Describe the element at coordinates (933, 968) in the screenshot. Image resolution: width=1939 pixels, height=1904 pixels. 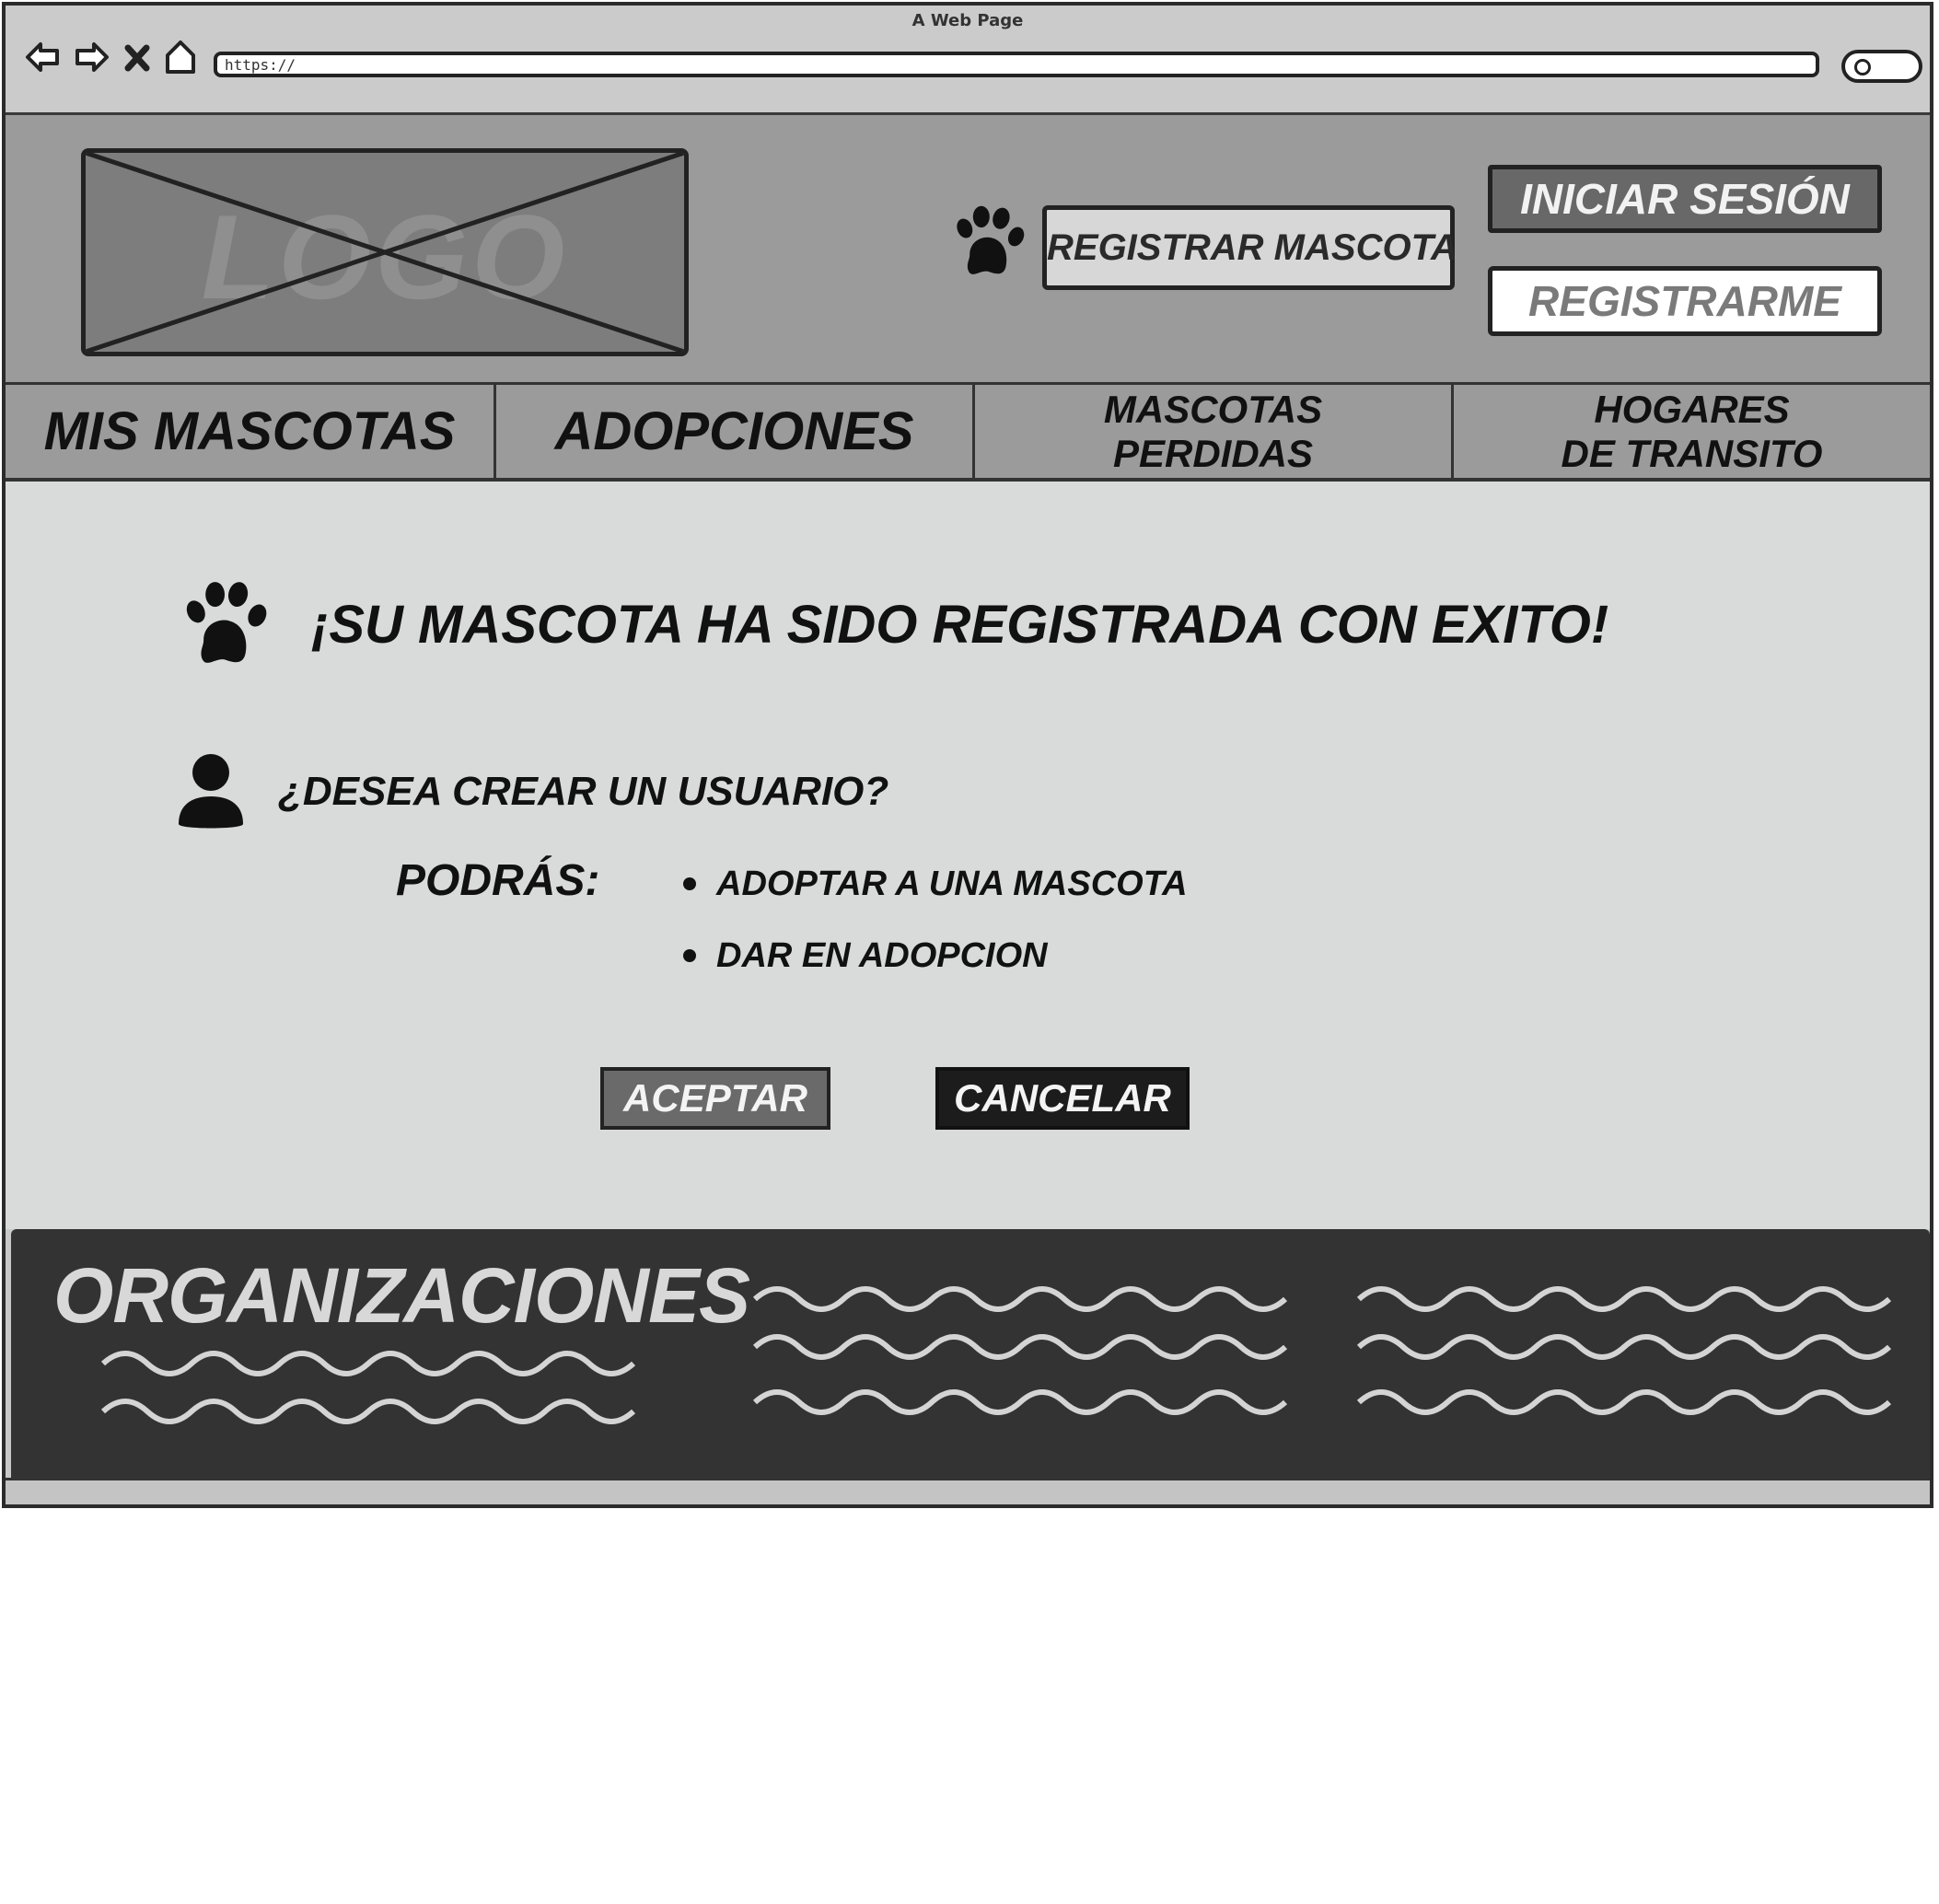
I see `list-item: DAR EN ADOPCION` at that location.